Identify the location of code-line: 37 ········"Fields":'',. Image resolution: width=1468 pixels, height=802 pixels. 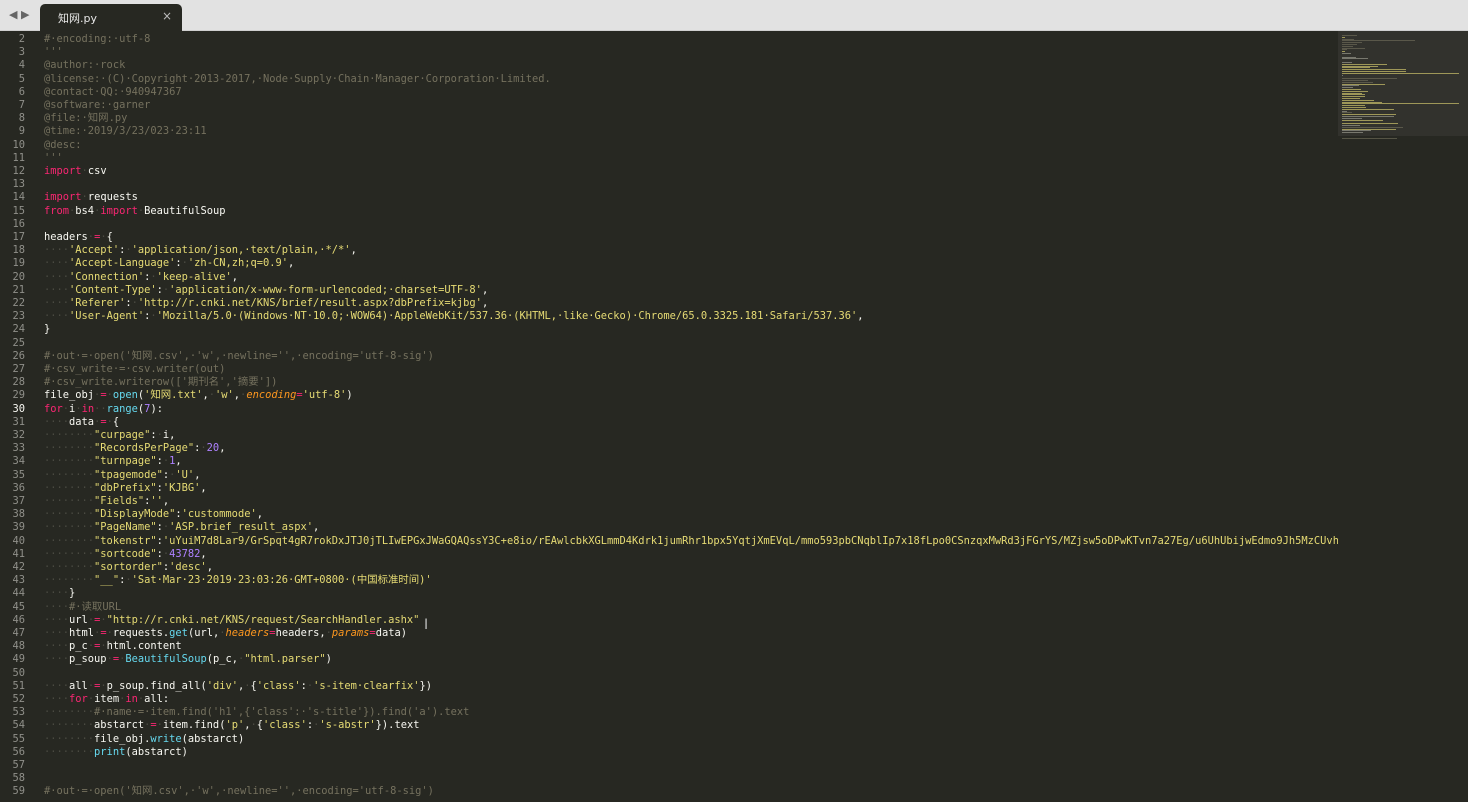
(669, 501).